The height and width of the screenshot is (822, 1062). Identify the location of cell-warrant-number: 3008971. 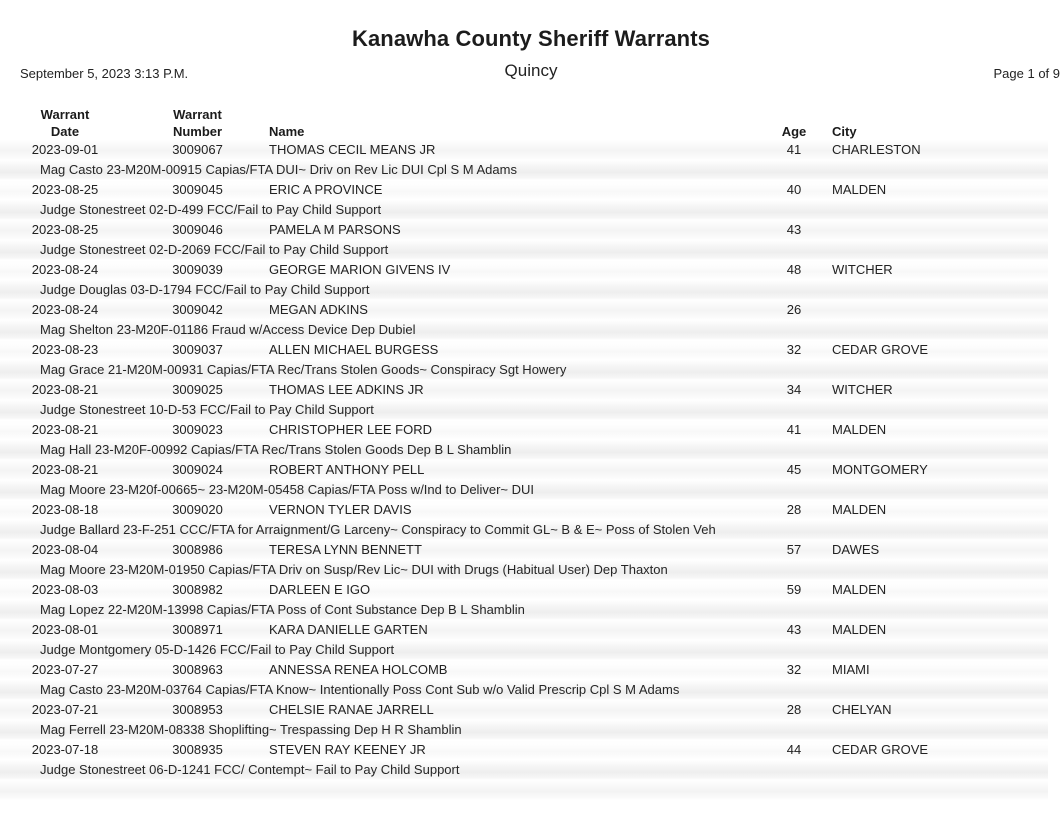
(197, 629).